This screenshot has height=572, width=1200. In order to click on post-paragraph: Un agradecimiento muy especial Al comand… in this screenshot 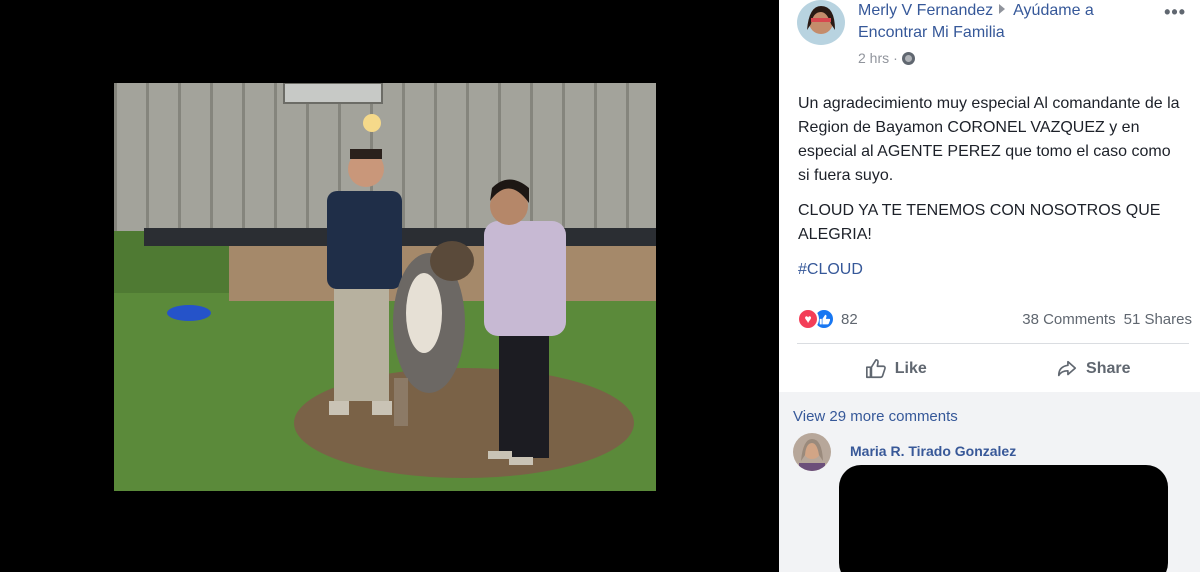, I will do `click(989, 139)`.